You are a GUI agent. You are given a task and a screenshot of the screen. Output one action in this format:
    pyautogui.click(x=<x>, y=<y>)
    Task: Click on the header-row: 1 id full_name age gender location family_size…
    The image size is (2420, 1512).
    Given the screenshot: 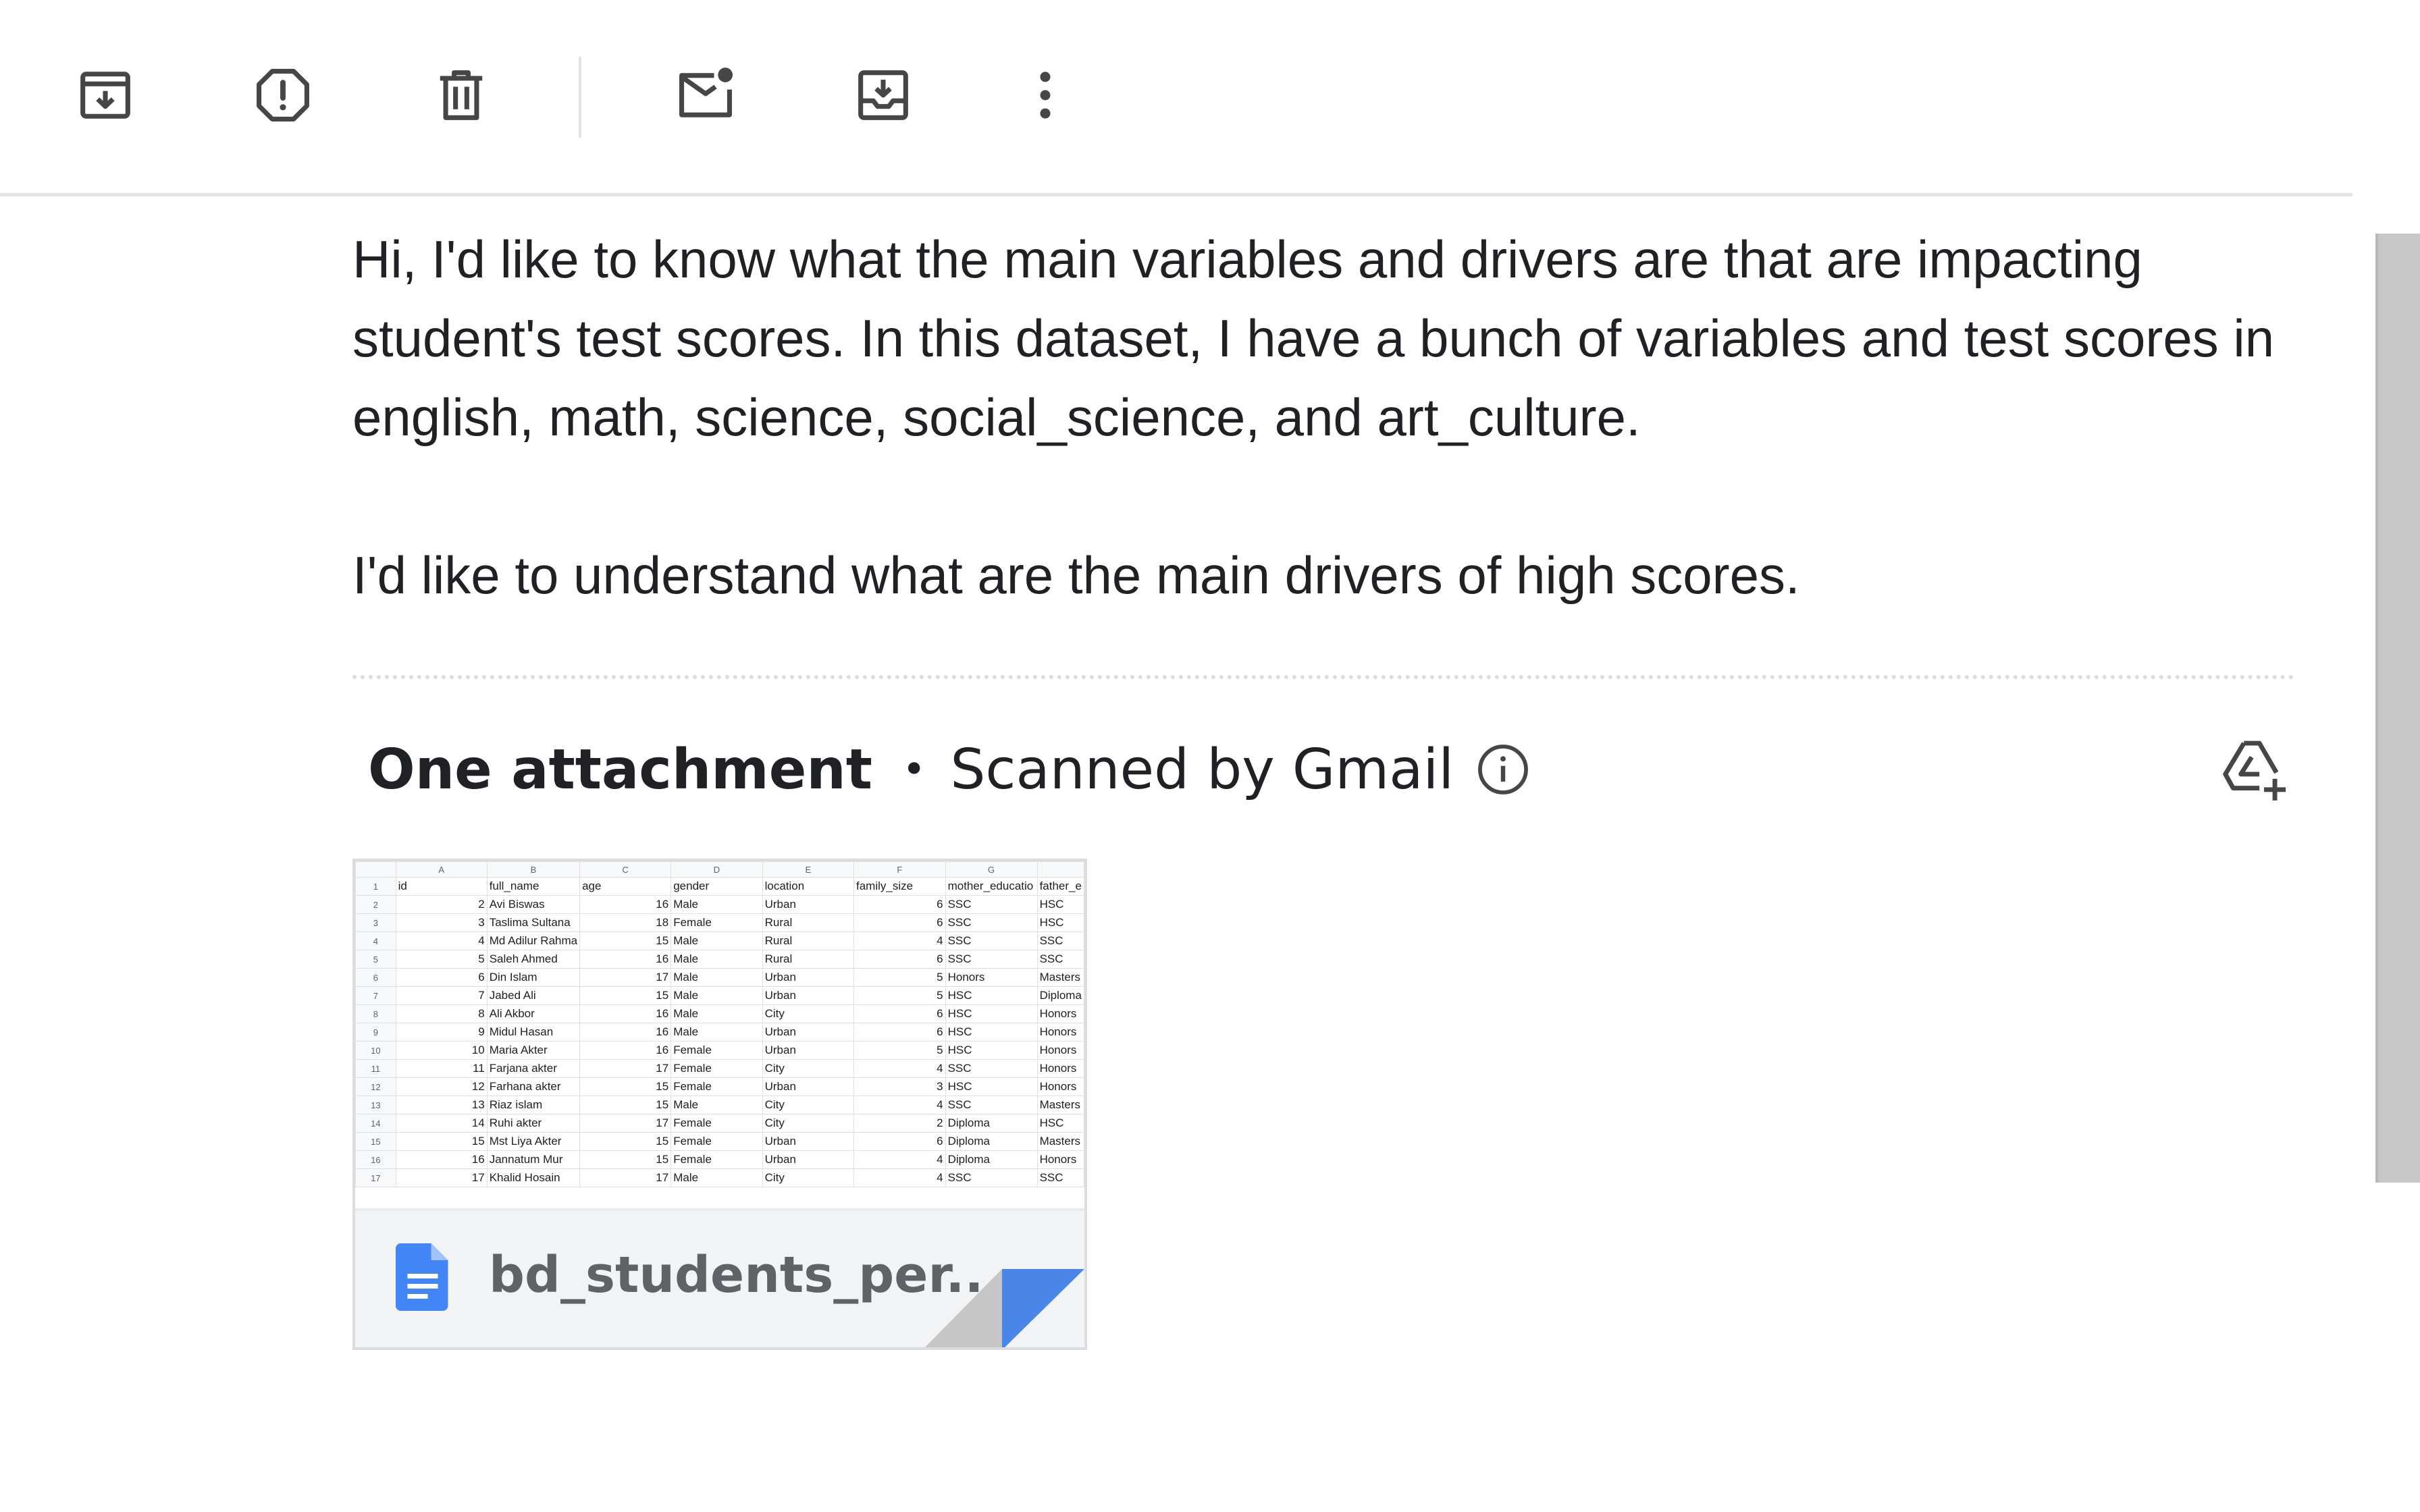 What is the action you would take?
    pyautogui.click(x=719, y=886)
    